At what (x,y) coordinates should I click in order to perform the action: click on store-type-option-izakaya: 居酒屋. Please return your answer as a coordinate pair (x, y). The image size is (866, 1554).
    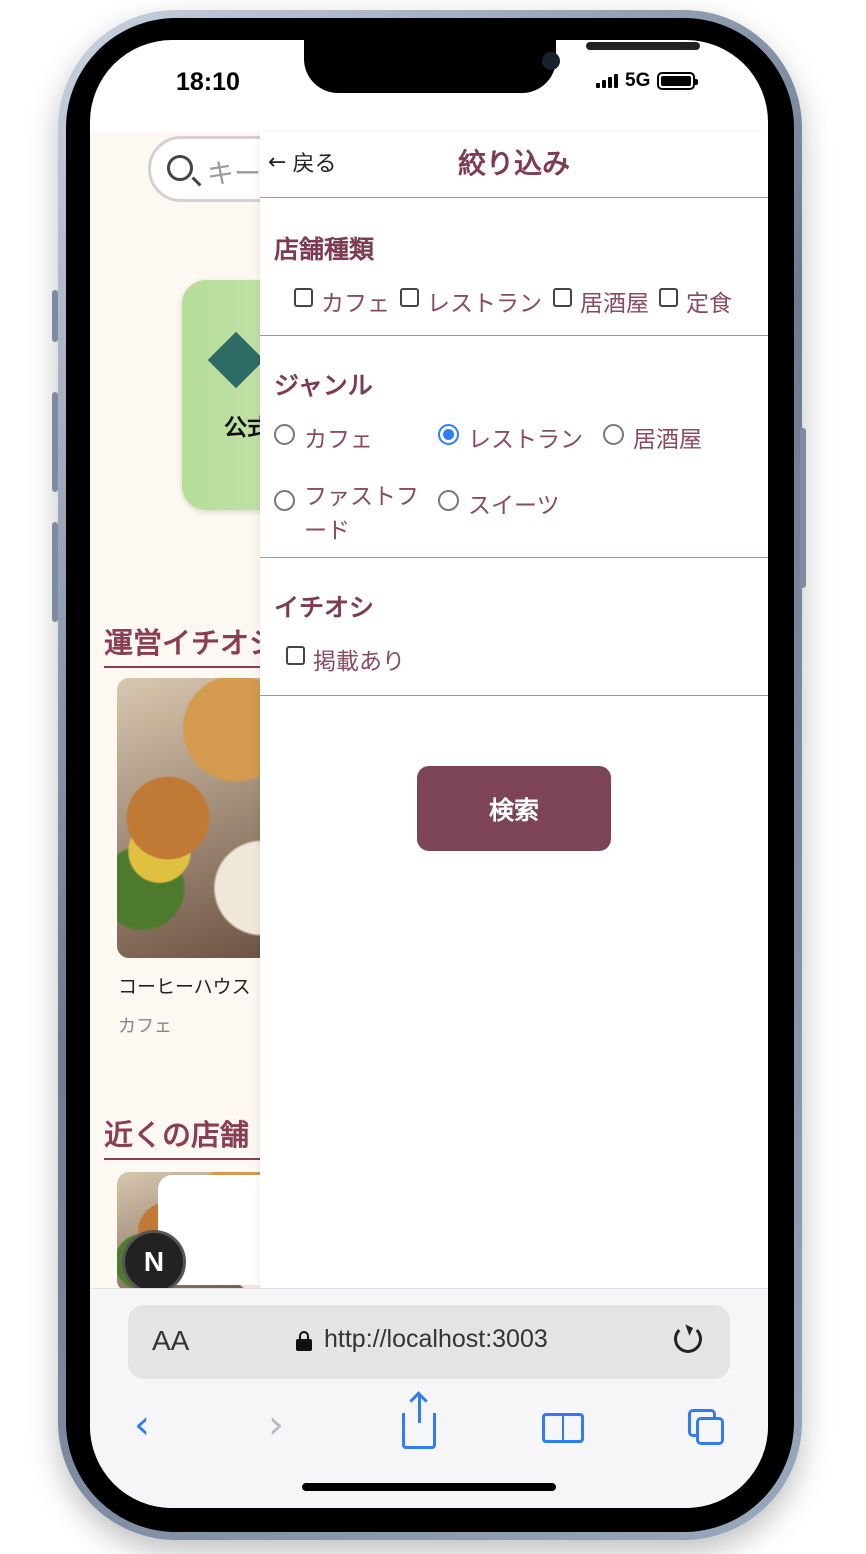
    Looking at the image, I should click on (601, 301).